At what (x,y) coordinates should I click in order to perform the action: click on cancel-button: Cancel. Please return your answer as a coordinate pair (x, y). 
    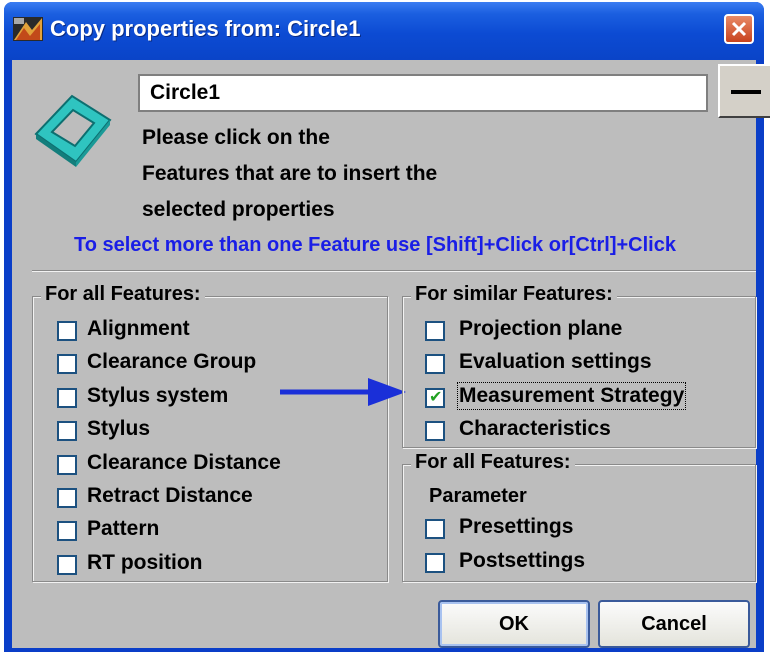
    Looking at the image, I should click on (674, 624).